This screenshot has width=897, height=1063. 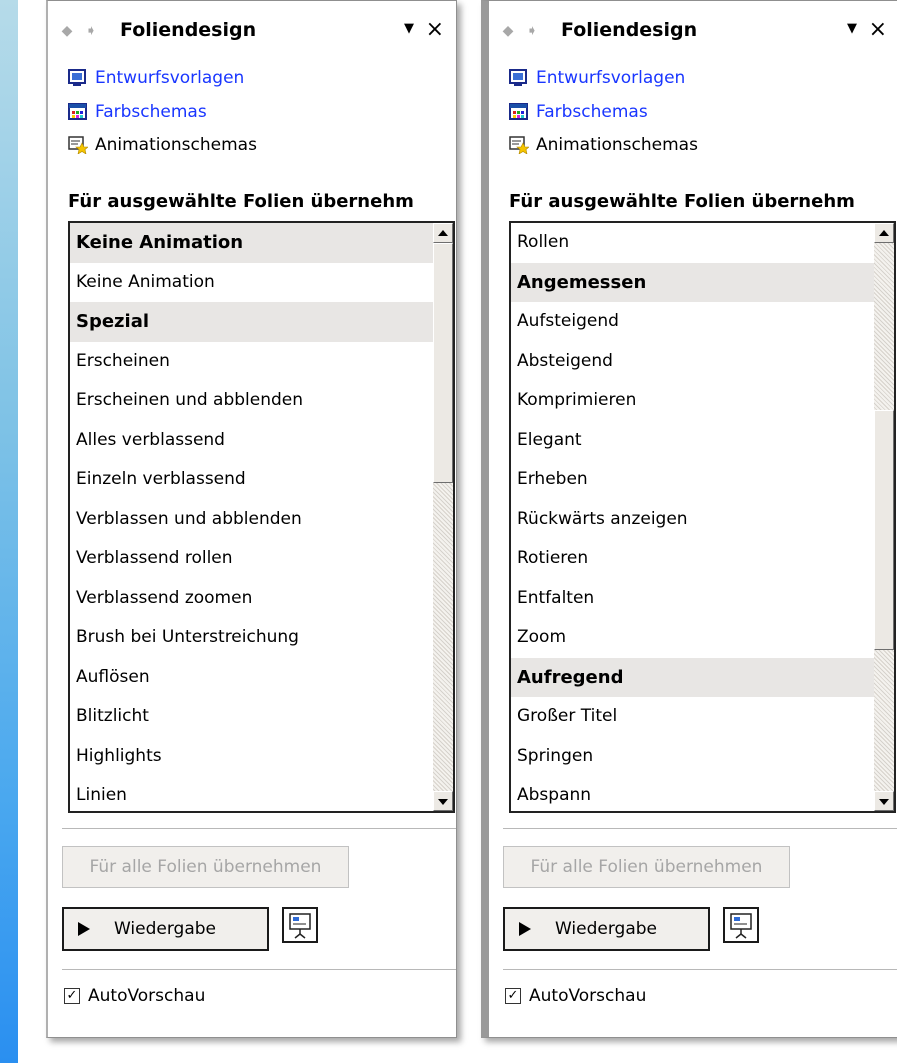 What do you see at coordinates (692, 362) in the screenshot?
I see `list-item: Absteigend` at bounding box center [692, 362].